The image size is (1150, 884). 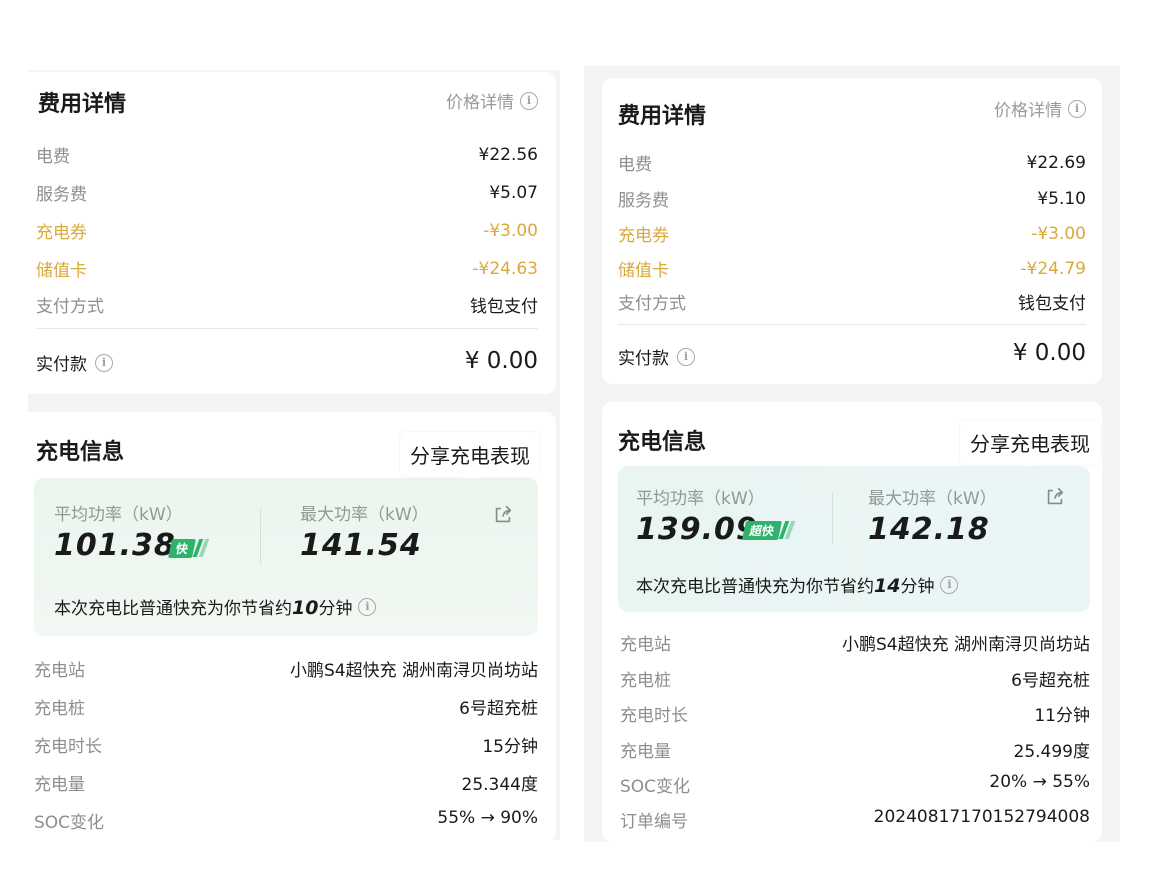 I want to click on fast-badge-label: 超快, so click(x=762, y=530).